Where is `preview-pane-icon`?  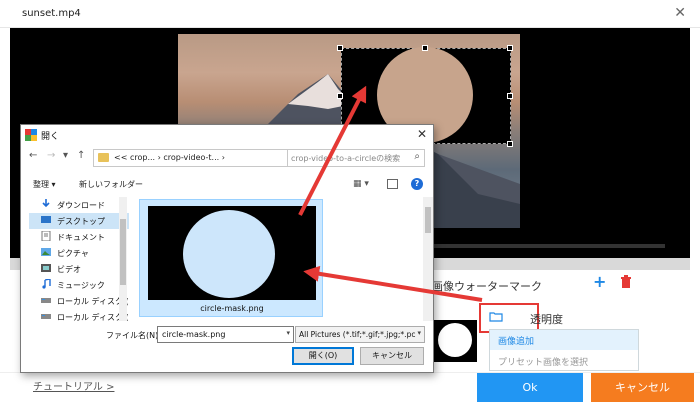
preview-pane-icon is located at coordinates (392, 184).